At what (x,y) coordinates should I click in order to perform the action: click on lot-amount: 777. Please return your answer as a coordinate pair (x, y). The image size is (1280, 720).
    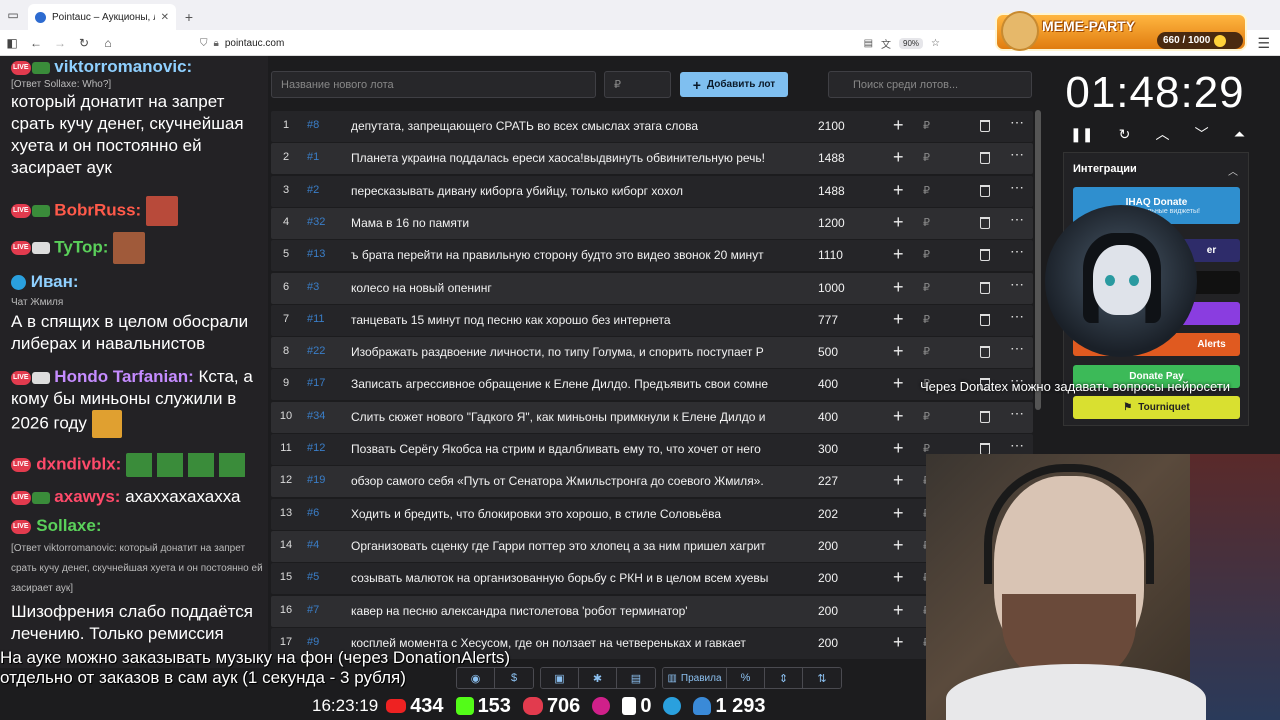
    Looking at the image, I should click on (828, 320).